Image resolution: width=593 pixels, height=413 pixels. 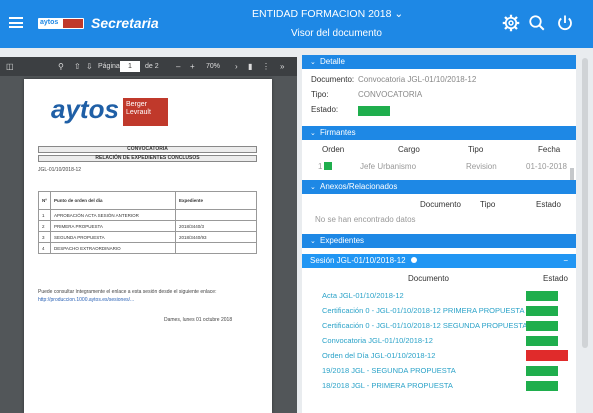 I want to click on expediente-link: 18/2018 JGL - PRIMERA PROPUESTA, so click(x=387, y=385).